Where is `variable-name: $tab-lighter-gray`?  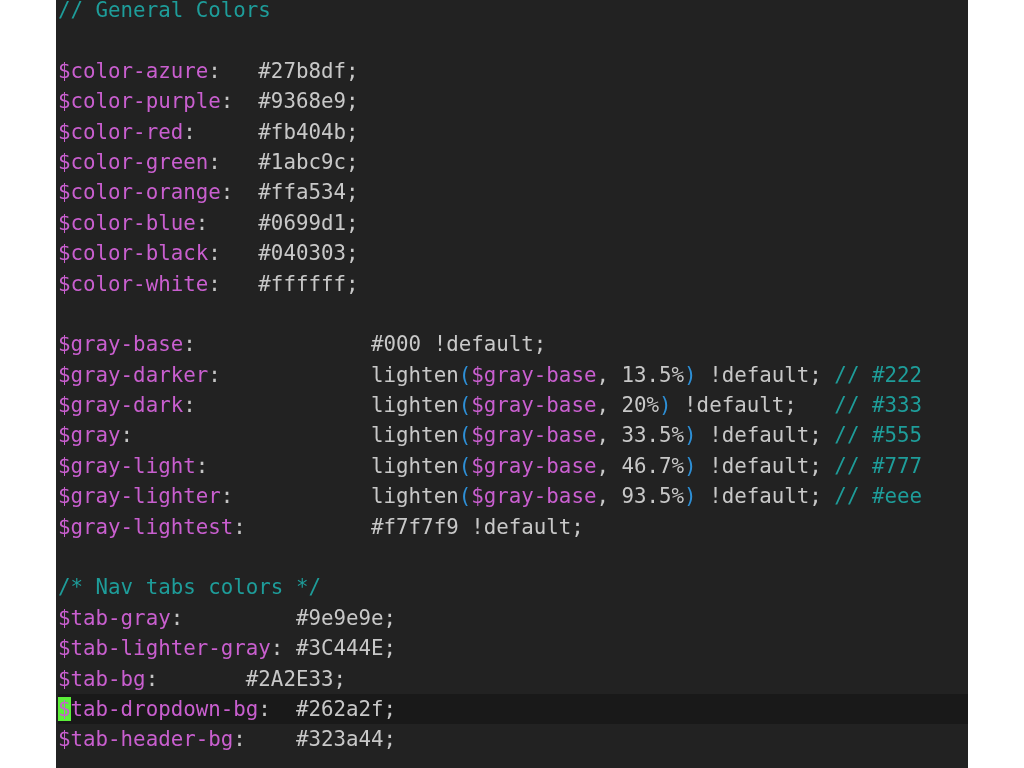
variable-name: $tab-lighter-gray is located at coordinates (164, 648).